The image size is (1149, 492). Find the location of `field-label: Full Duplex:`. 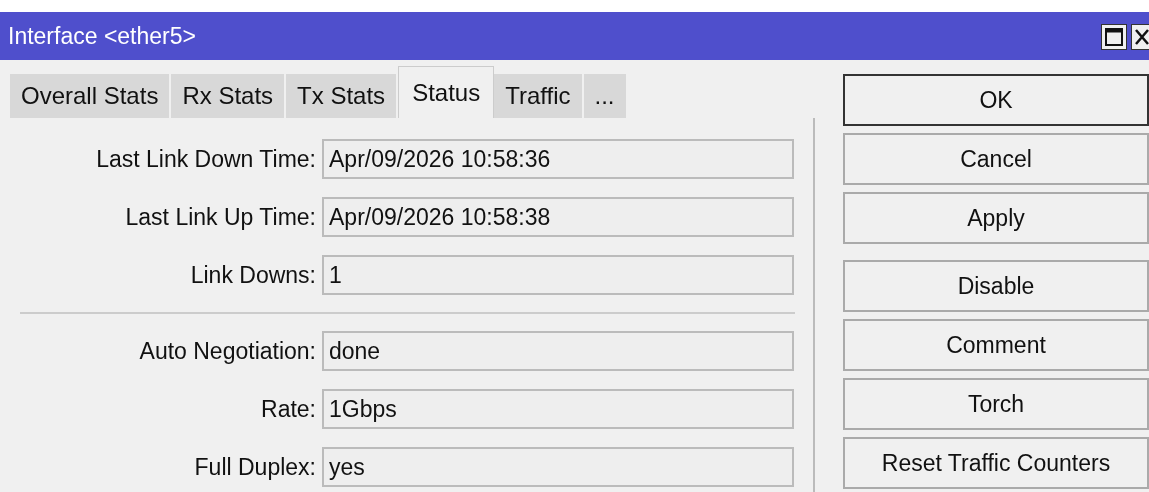

field-label: Full Duplex: is located at coordinates (255, 467).